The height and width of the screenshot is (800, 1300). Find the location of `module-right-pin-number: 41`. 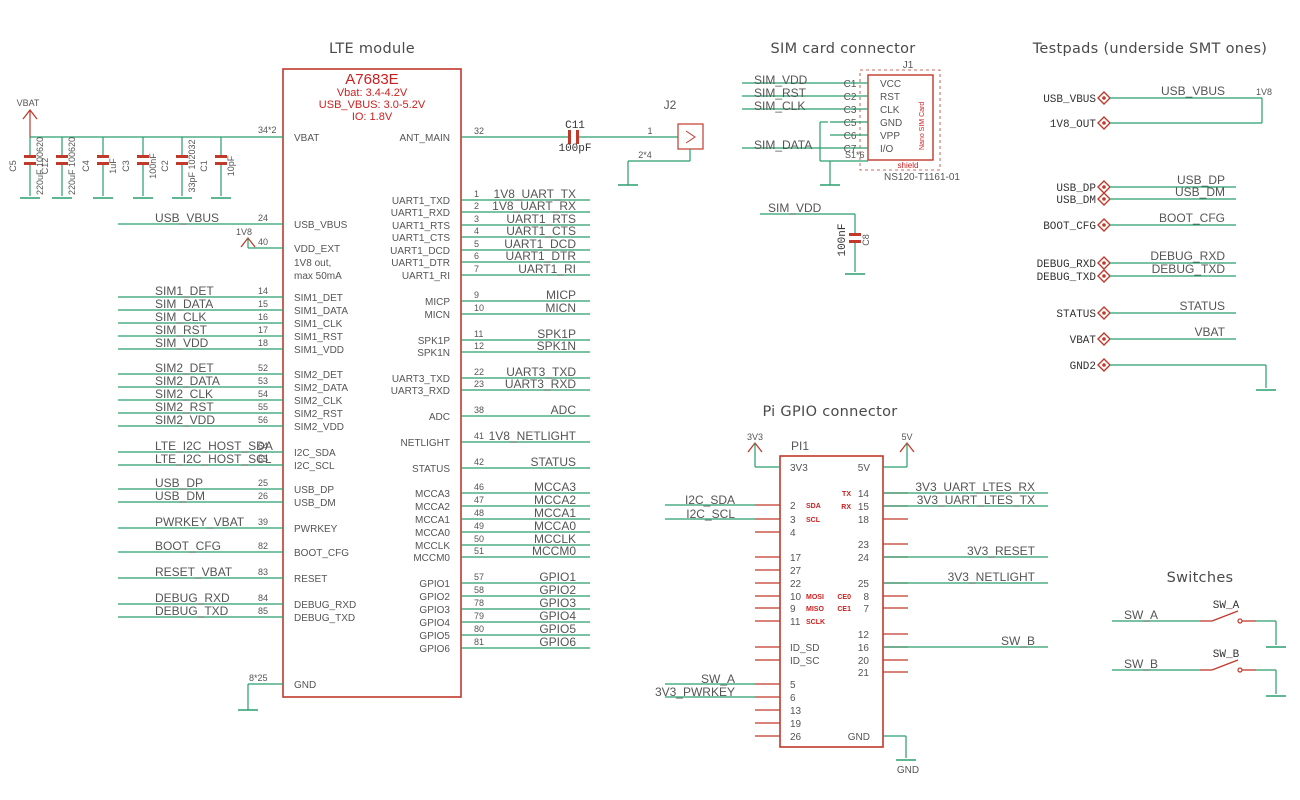

module-right-pin-number: 41 is located at coordinates (479, 436).